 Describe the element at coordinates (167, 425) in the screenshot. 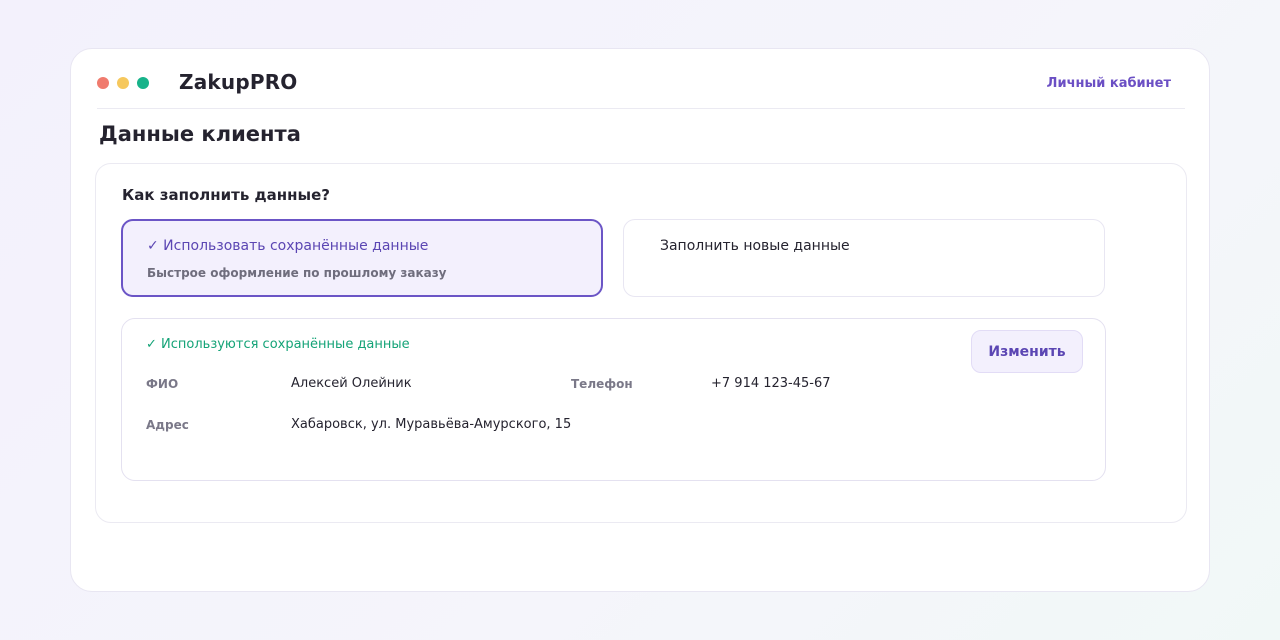

I see `field-label-address: Адрес` at that location.